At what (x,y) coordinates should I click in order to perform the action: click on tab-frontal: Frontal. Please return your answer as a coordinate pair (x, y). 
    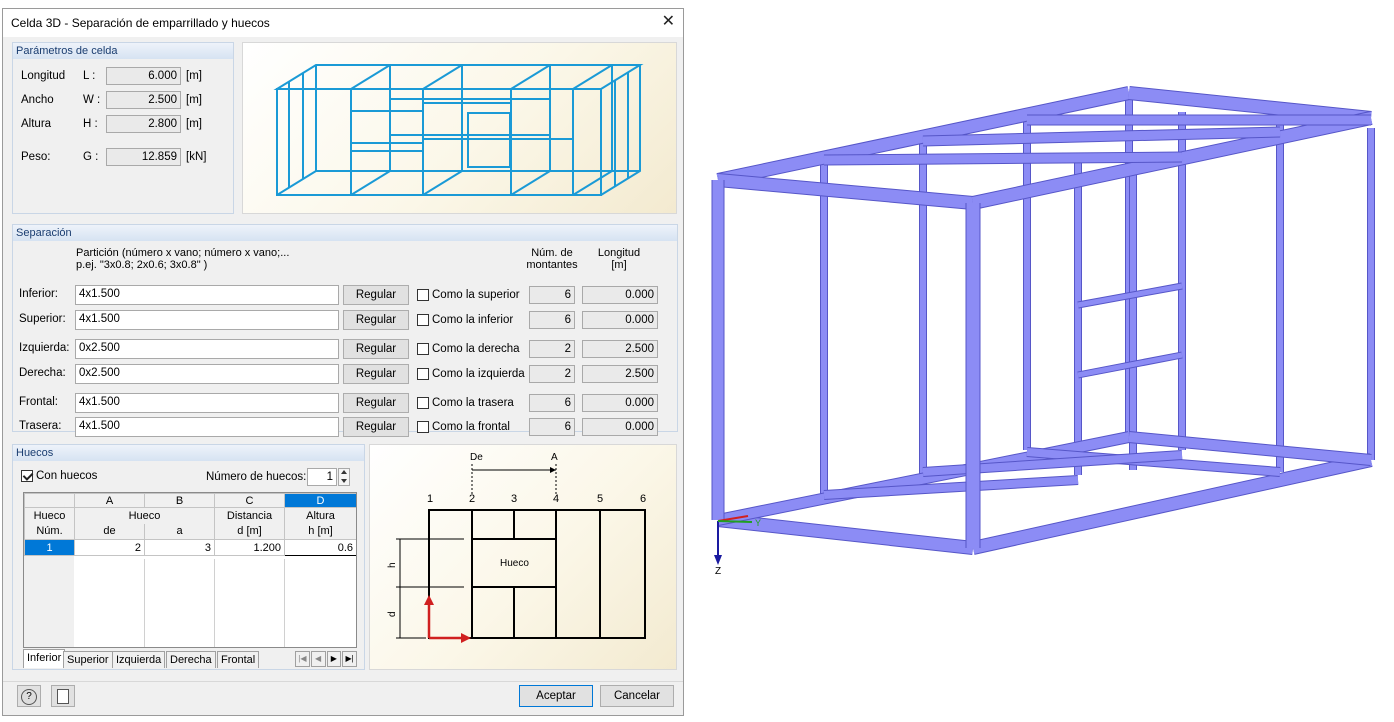
    Looking at the image, I should click on (238, 659).